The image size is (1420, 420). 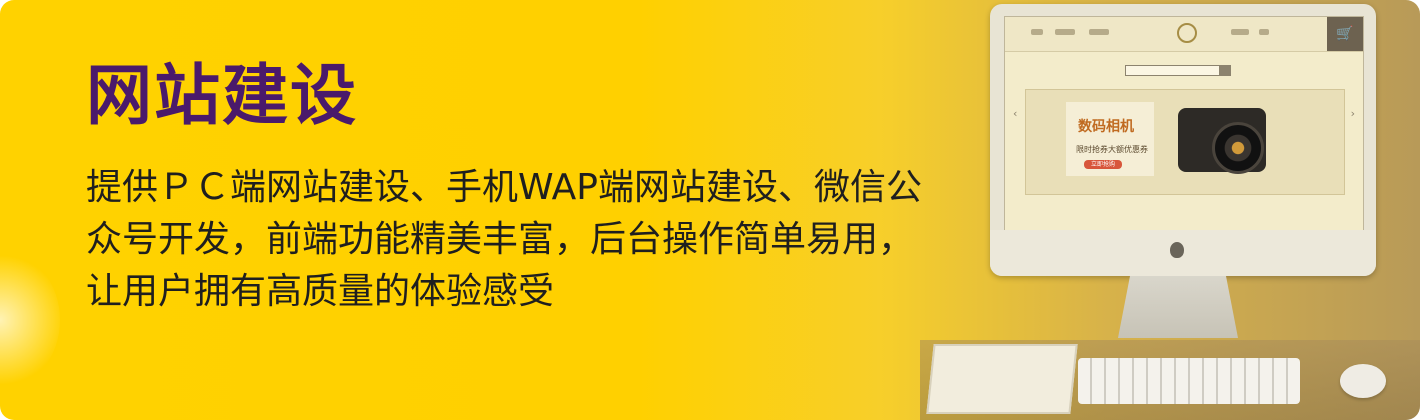 I want to click on camera-lens, so click(x=1238, y=148).